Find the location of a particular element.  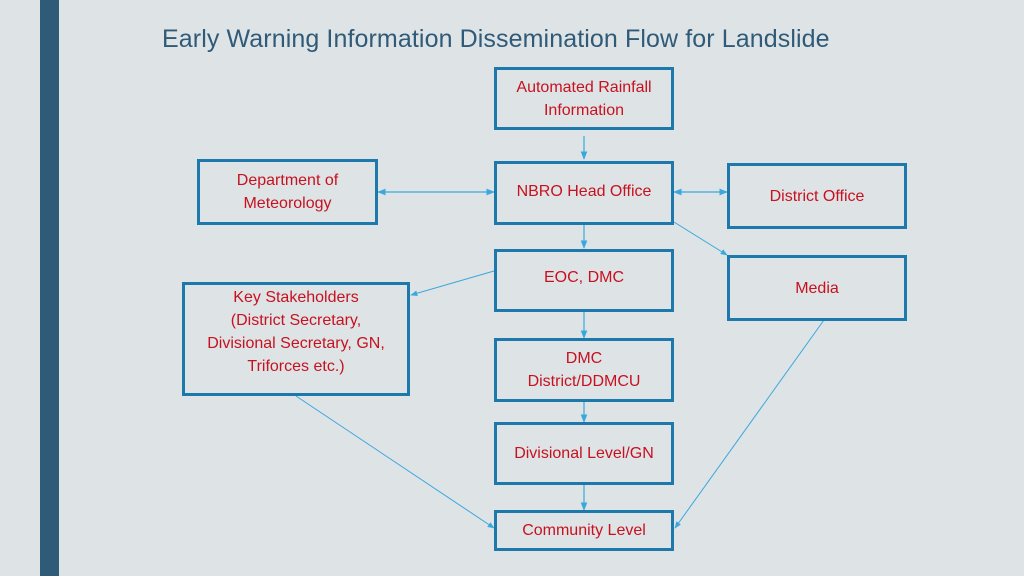

node-automated-rainfall: Automated Rainfall Information is located at coordinates (584, 98).